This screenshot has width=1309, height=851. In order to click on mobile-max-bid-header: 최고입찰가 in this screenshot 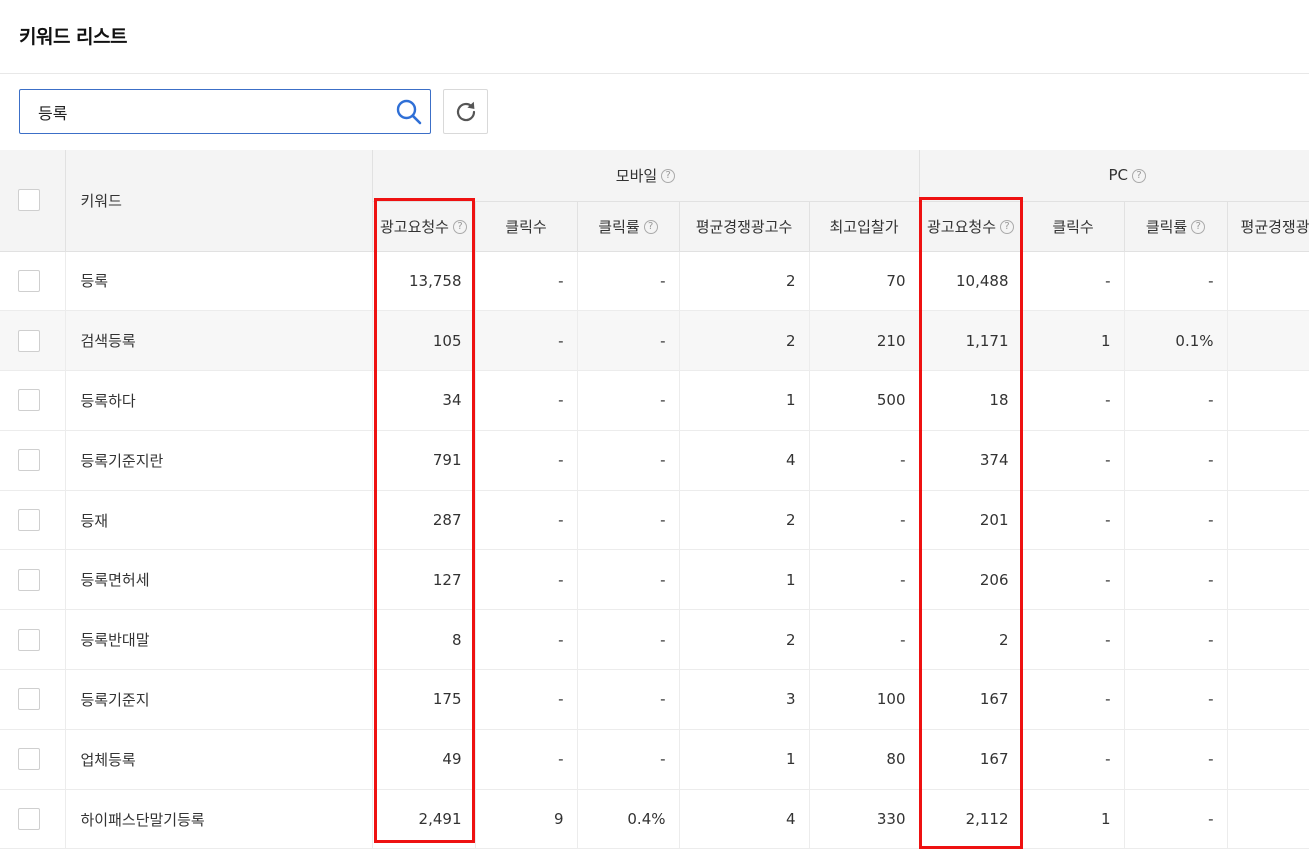, I will do `click(864, 226)`.